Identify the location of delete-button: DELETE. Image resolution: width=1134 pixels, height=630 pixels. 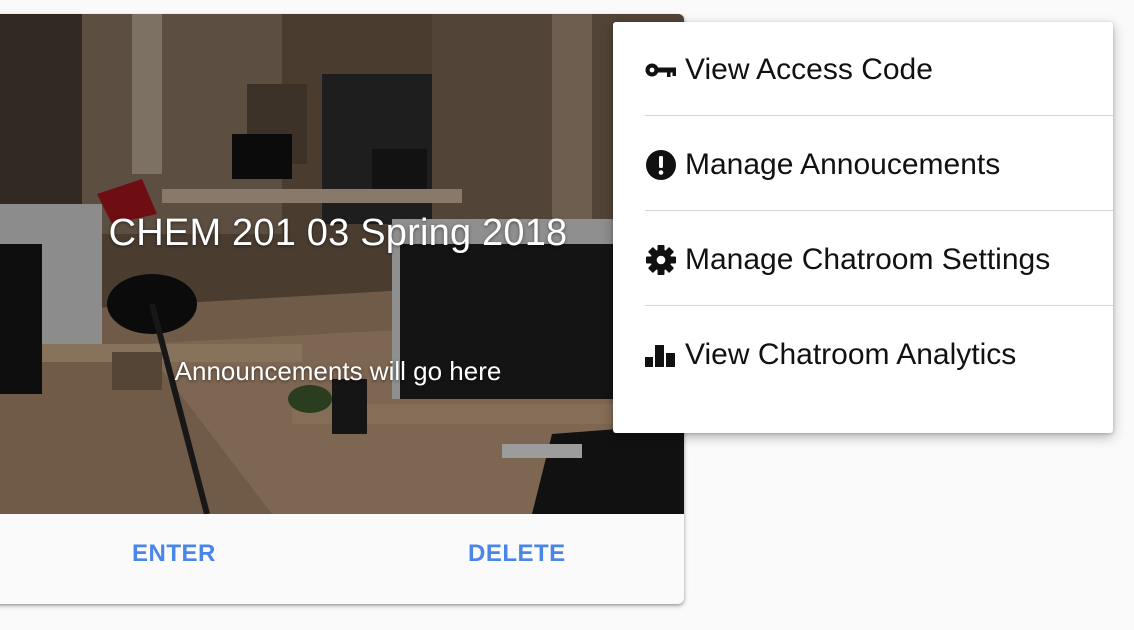
(517, 554).